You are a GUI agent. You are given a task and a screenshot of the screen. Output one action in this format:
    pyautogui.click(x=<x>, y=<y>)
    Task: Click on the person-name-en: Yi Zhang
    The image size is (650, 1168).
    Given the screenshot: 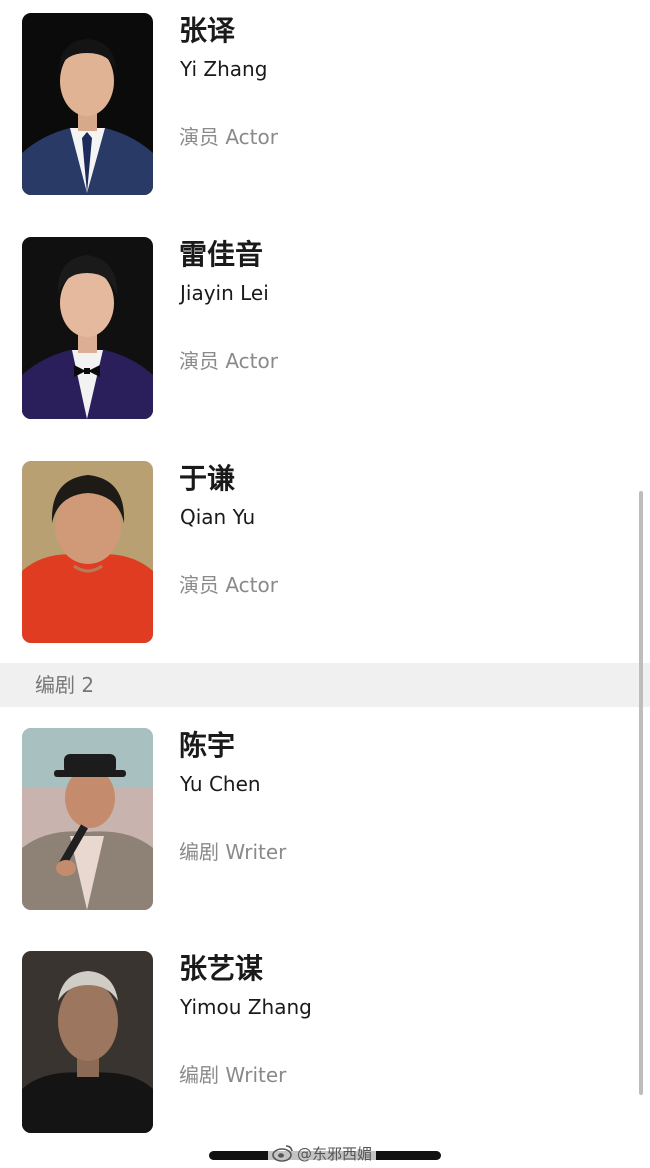 What is the action you would take?
    pyautogui.click(x=224, y=69)
    